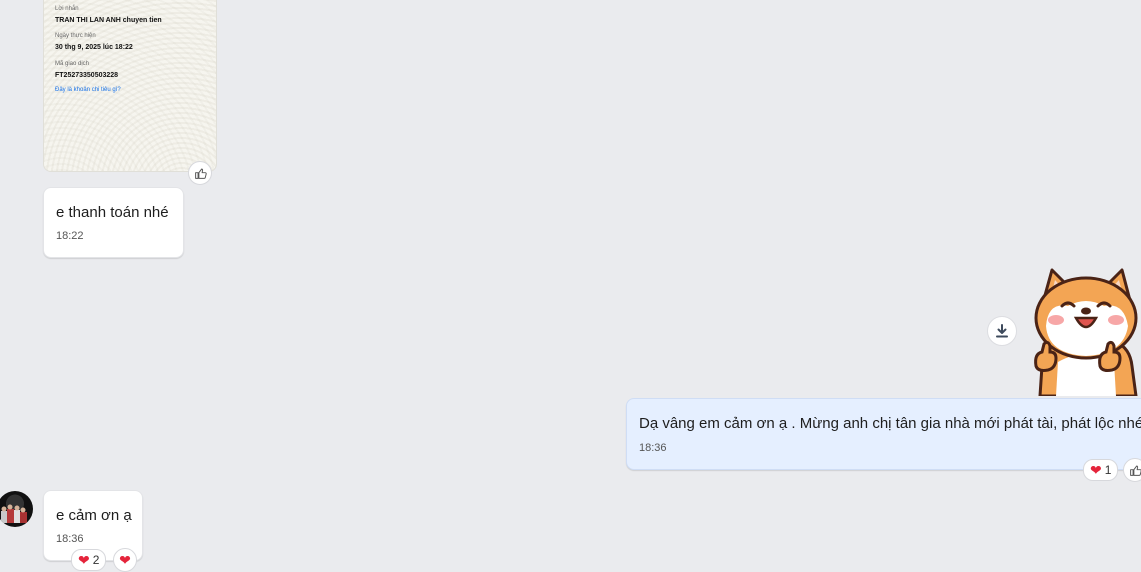 The width and height of the screenshot is (1141, 572). Describe the element at coordinates (112, 212) in the screenshot. I see `message-text: e thanh toán nhé` at that location.